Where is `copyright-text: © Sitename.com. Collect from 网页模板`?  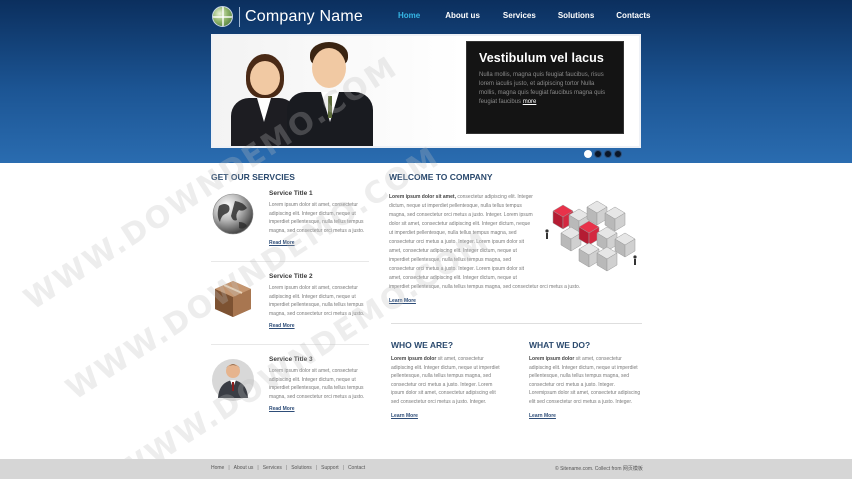 copyright-text: © Sitename.com. Collect from 网页模板 is located at coordinates (599, 469).